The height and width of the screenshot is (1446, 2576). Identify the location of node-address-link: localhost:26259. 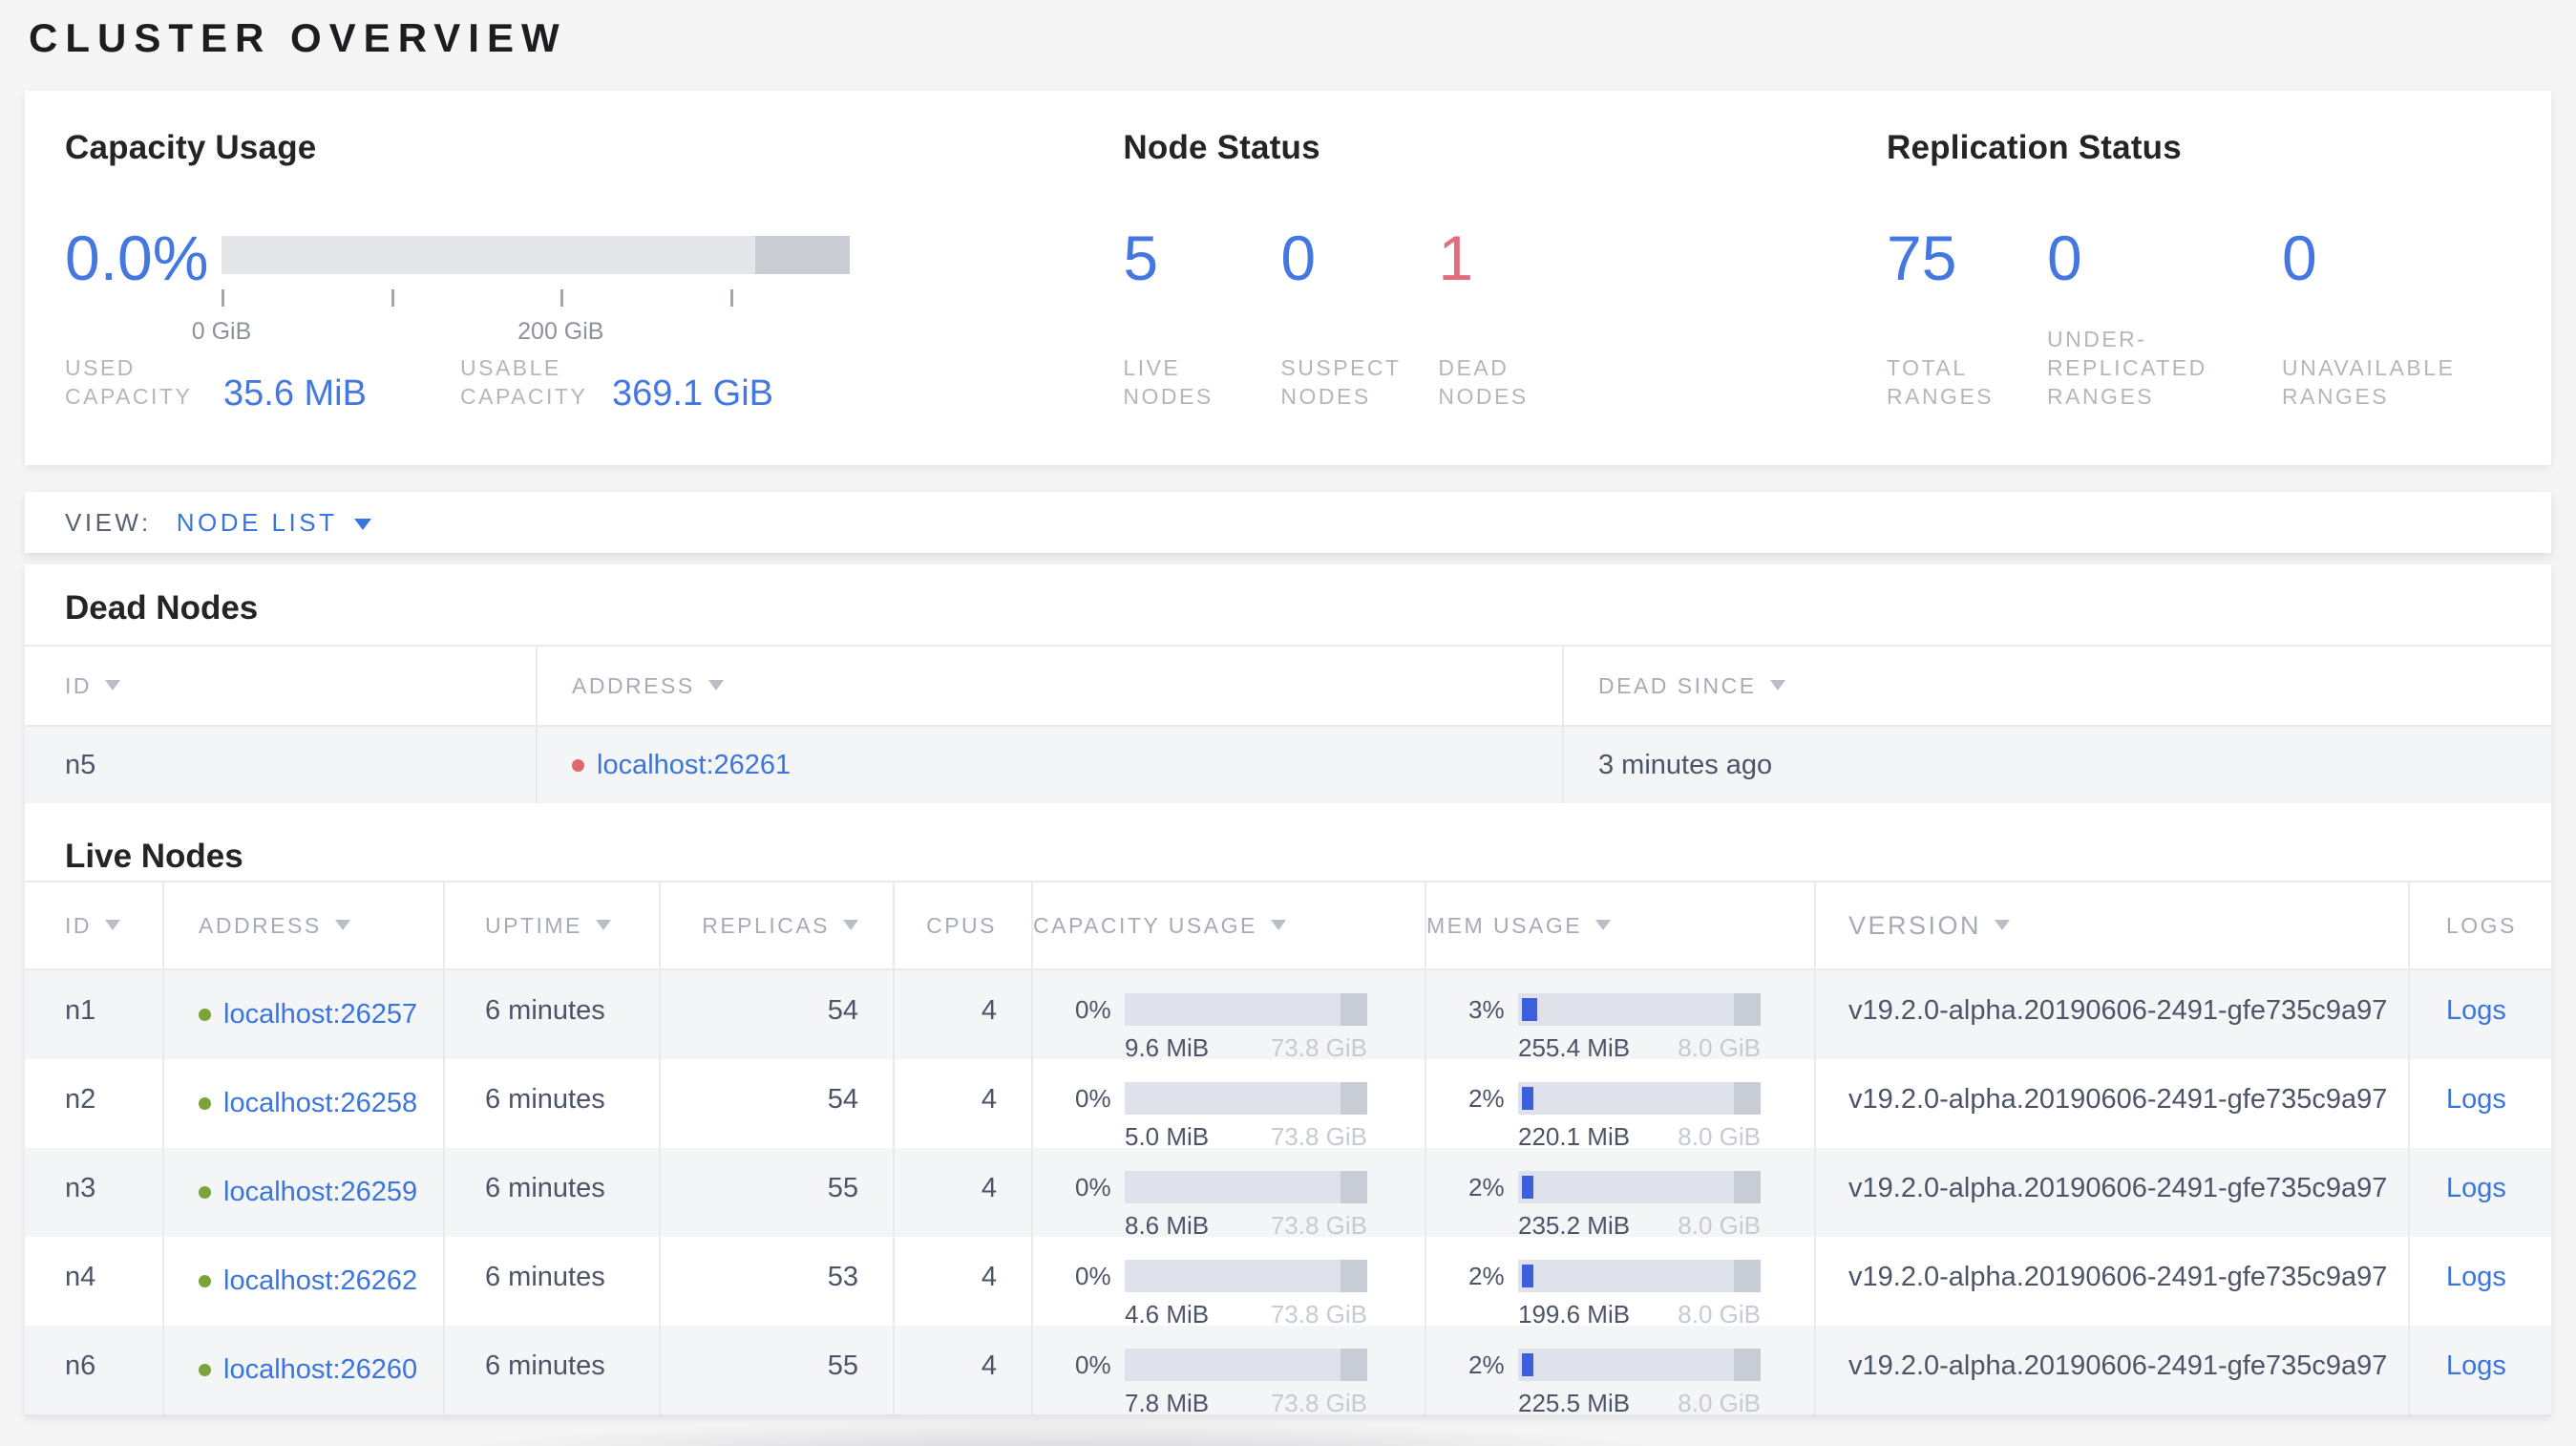
(320, 1192).